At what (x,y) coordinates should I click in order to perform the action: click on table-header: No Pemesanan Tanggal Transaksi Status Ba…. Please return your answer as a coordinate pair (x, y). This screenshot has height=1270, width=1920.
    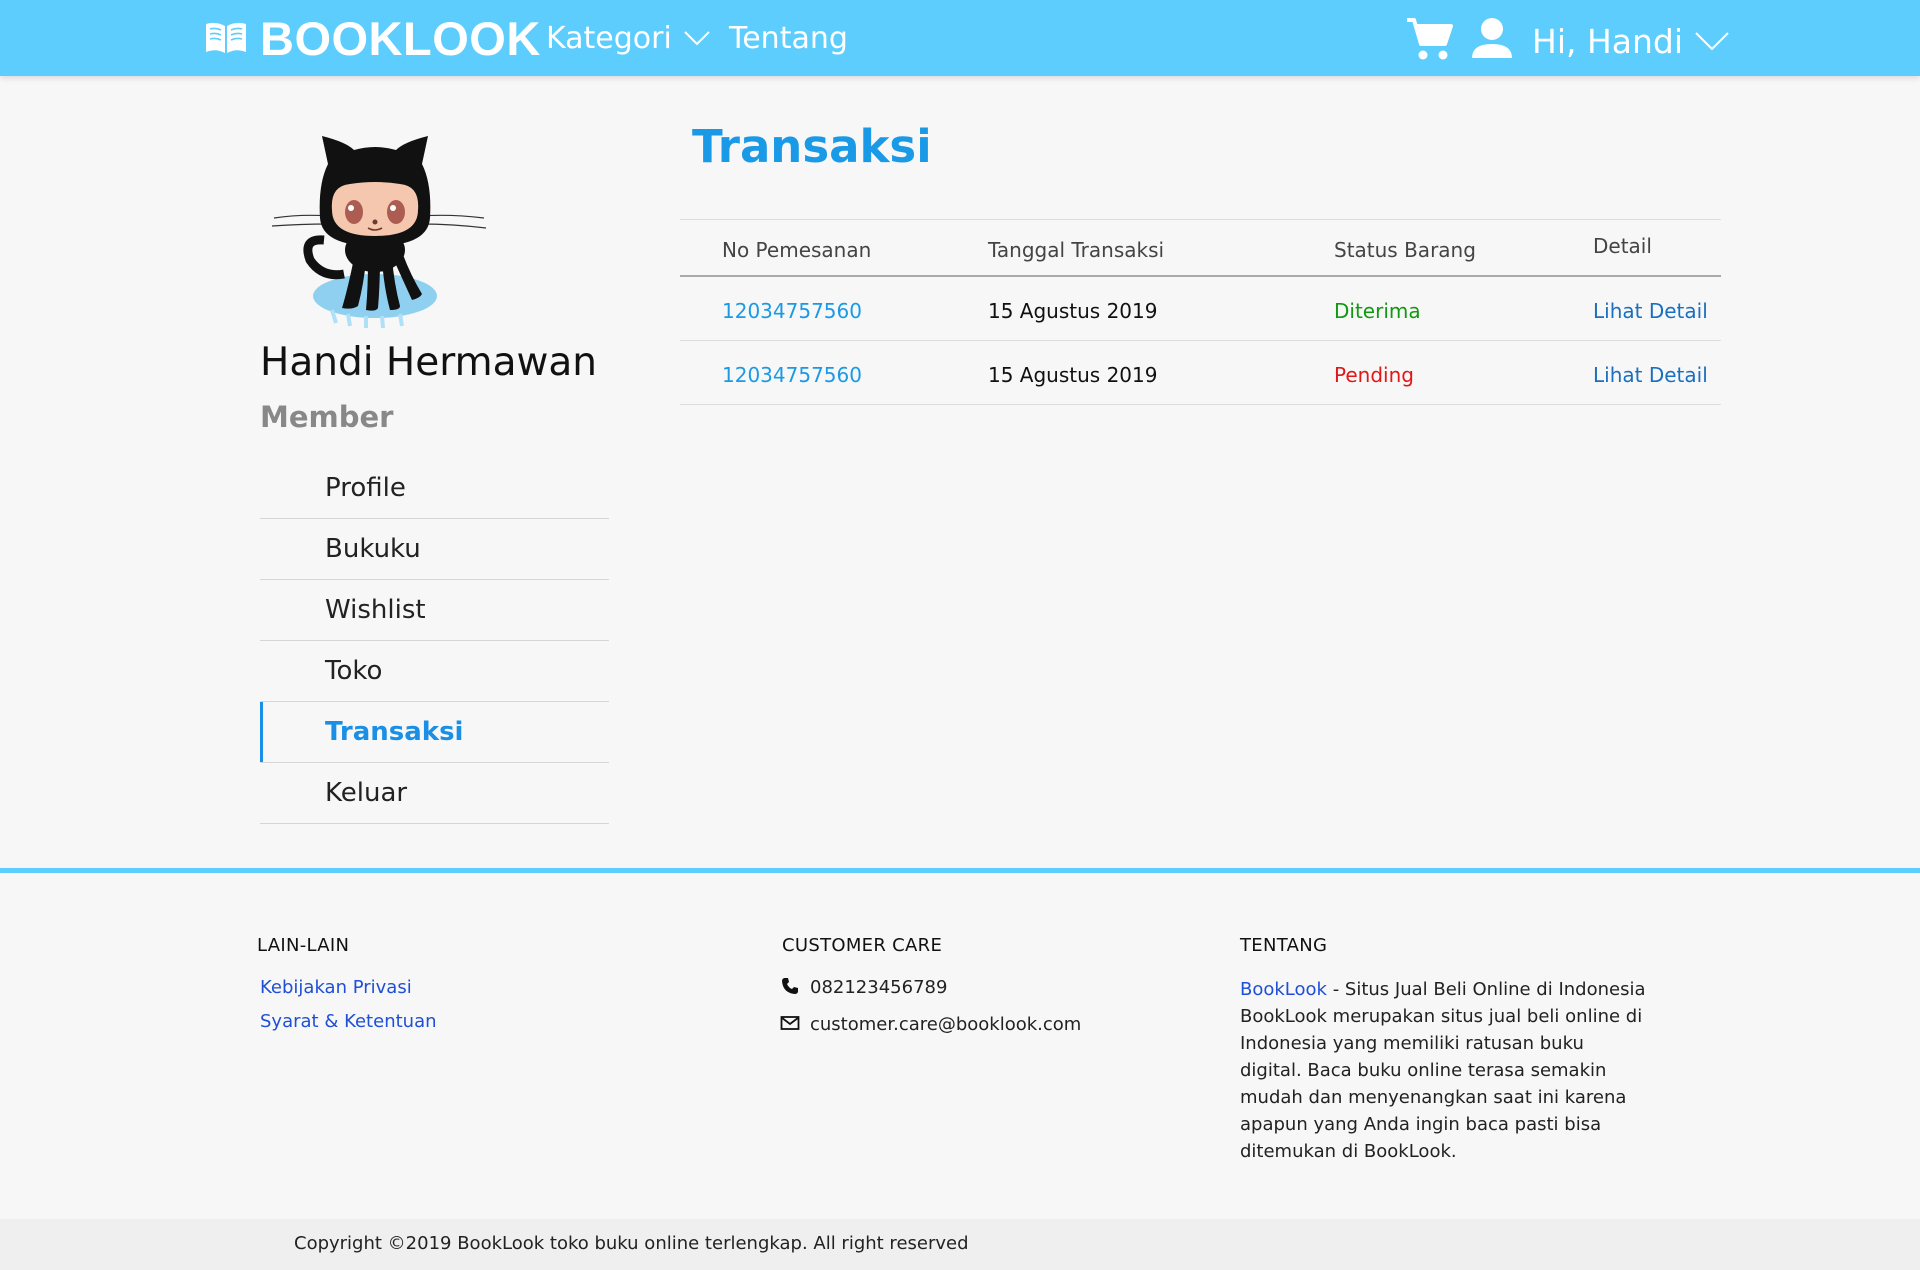
    Looking at the image, I should click on (1200, 248).